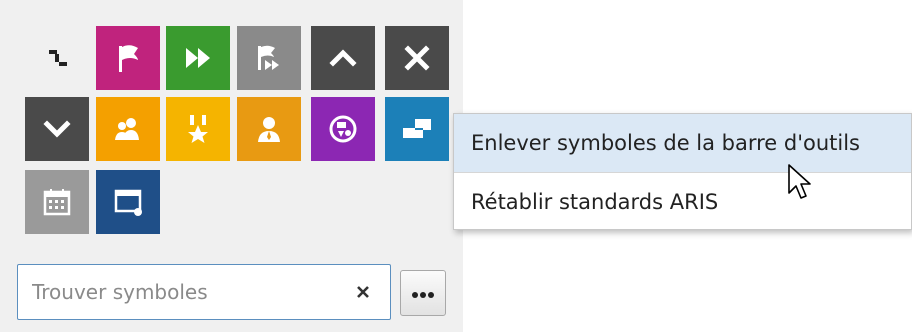 Image resolution: width=912 pixels, height=332 pixels. I want to click on chevron-down-icon, so click(57, 129).